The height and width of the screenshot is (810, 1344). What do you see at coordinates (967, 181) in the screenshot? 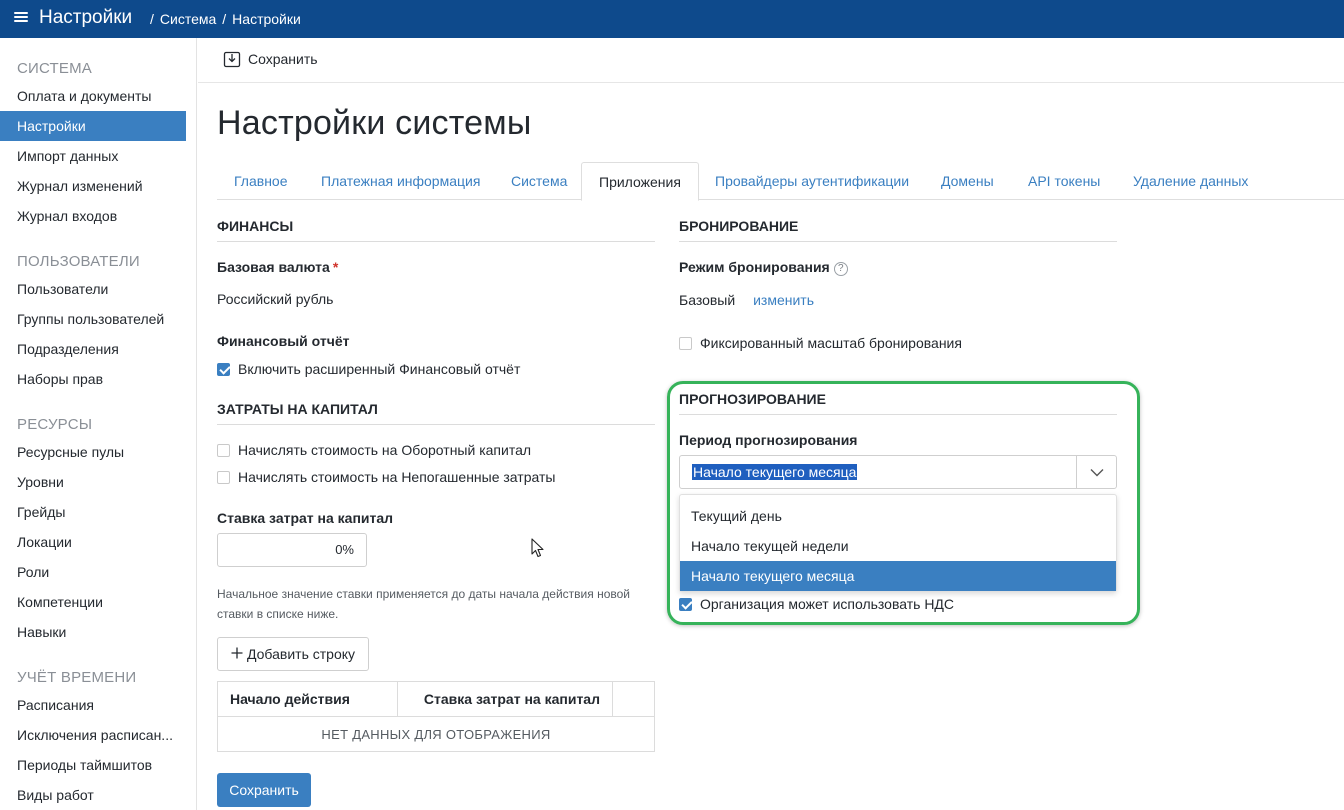
I see `tab-domains: Домены` at bounding box center [967, 181].